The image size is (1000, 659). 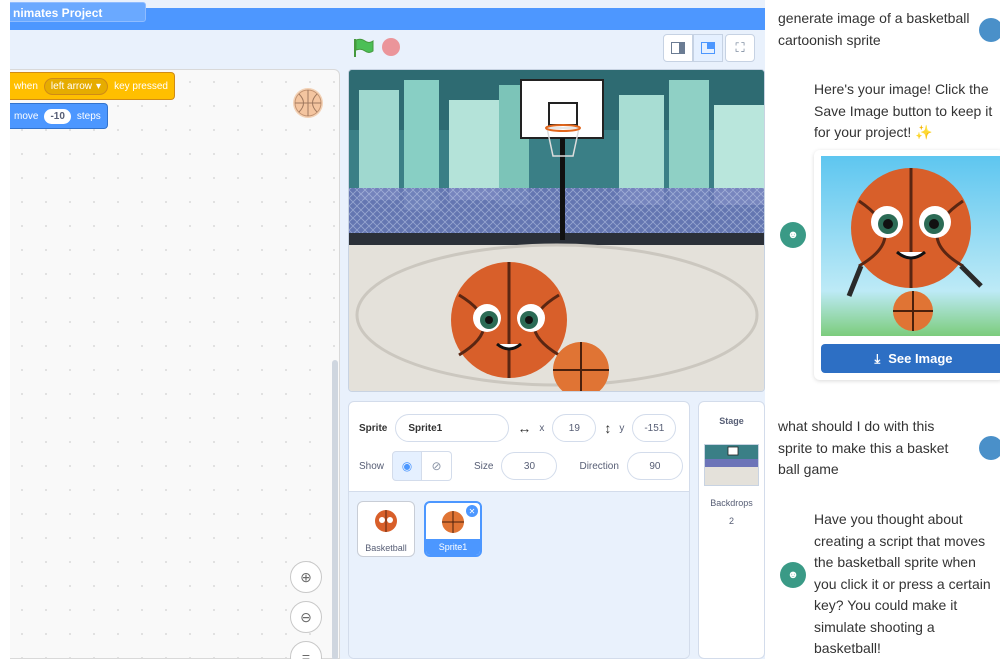 I want to click on normal-stage-button, so click(x=708, y=48).